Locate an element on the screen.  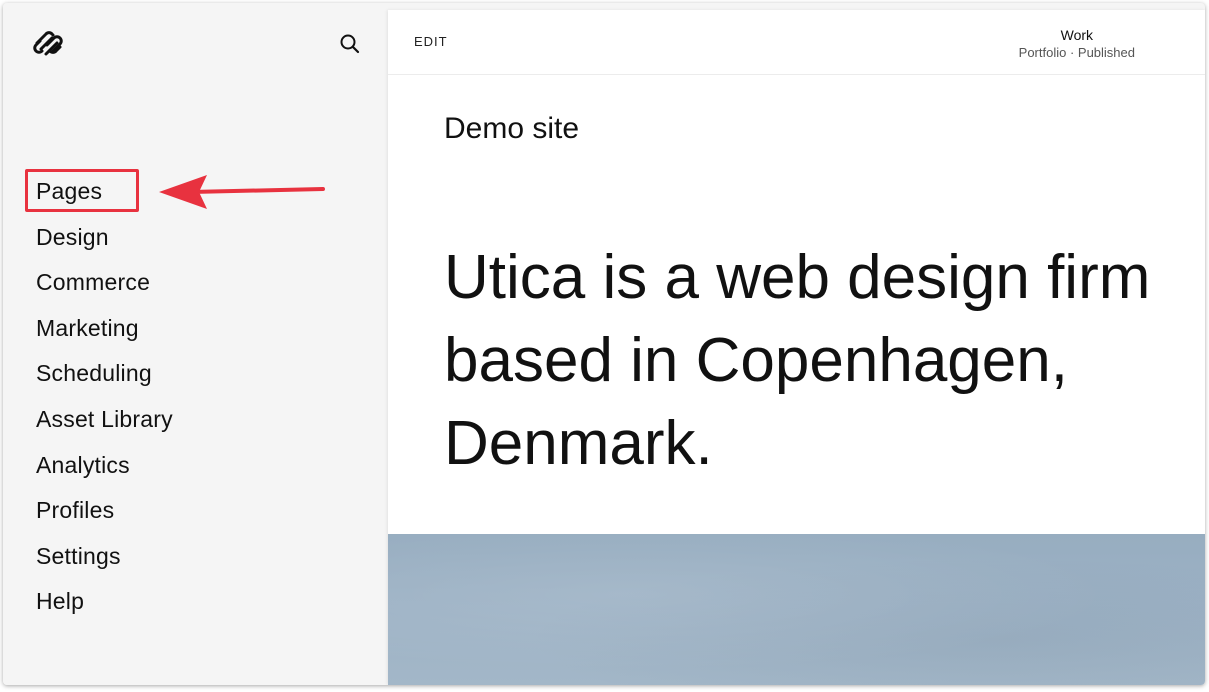
hero-image is located at coordinates (796, 609).